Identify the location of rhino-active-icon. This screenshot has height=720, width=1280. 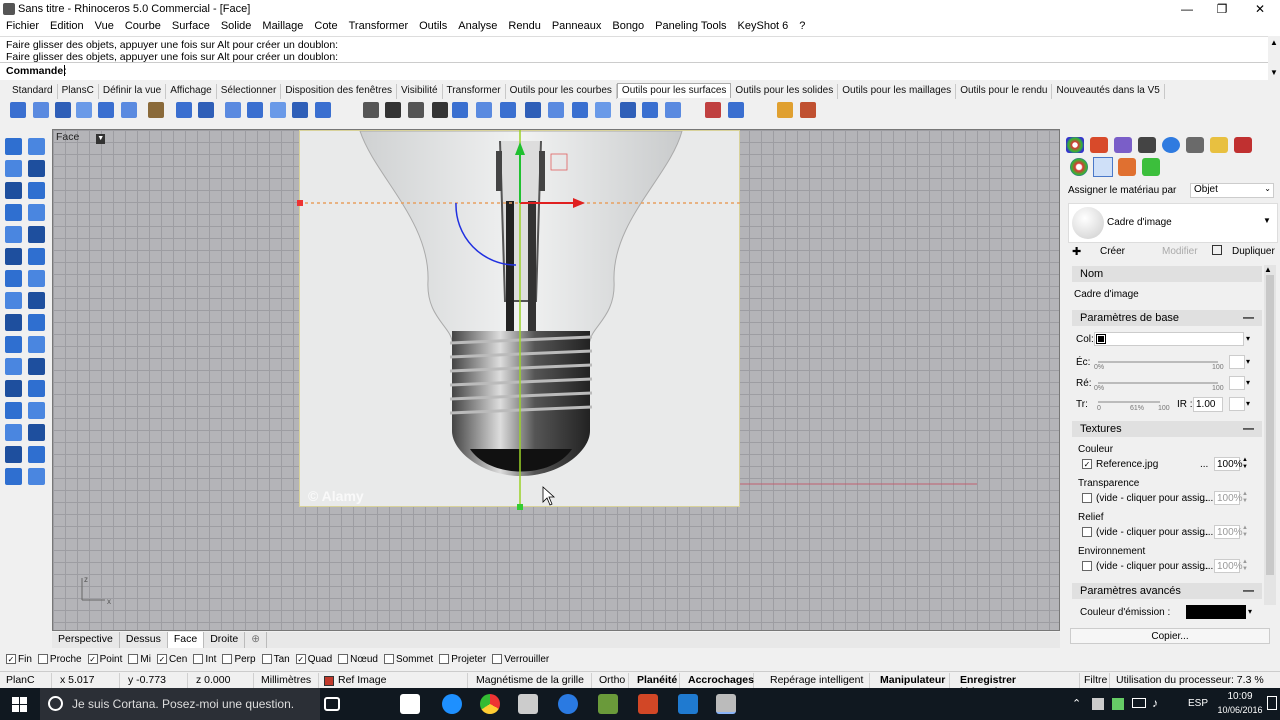
(726, 704).